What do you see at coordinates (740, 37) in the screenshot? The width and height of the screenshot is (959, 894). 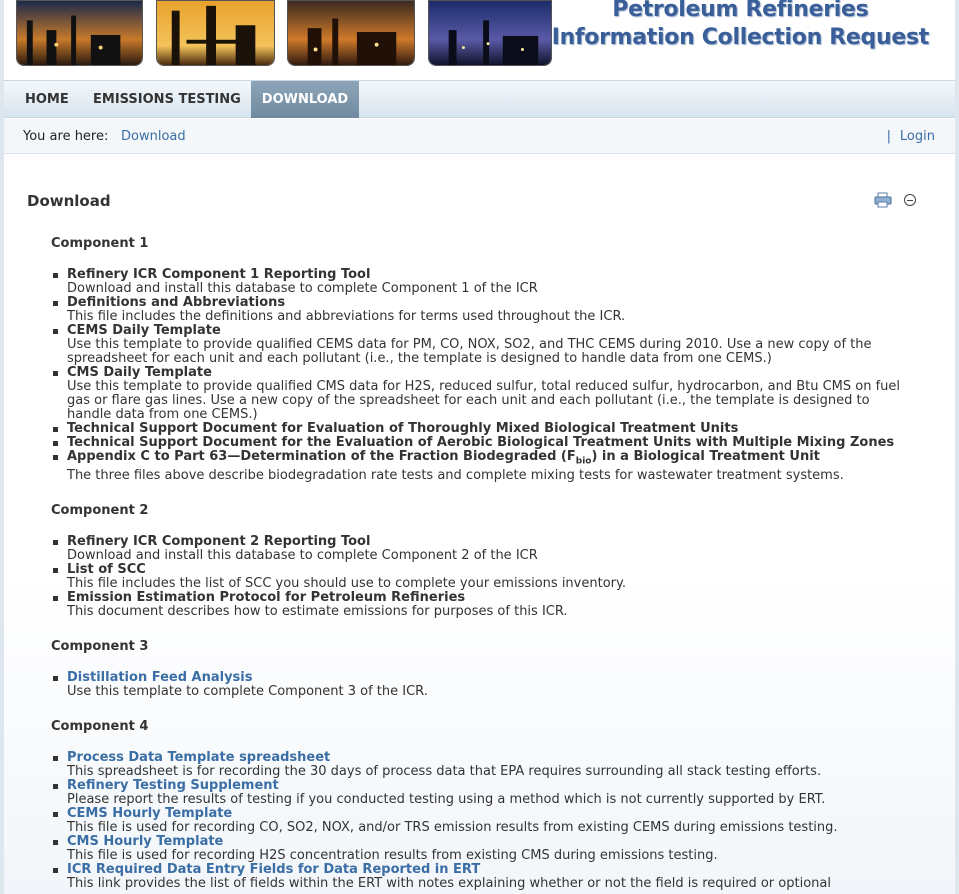 I see `site-title-line2: Information Collection Request` at bounding box center [740, 37].